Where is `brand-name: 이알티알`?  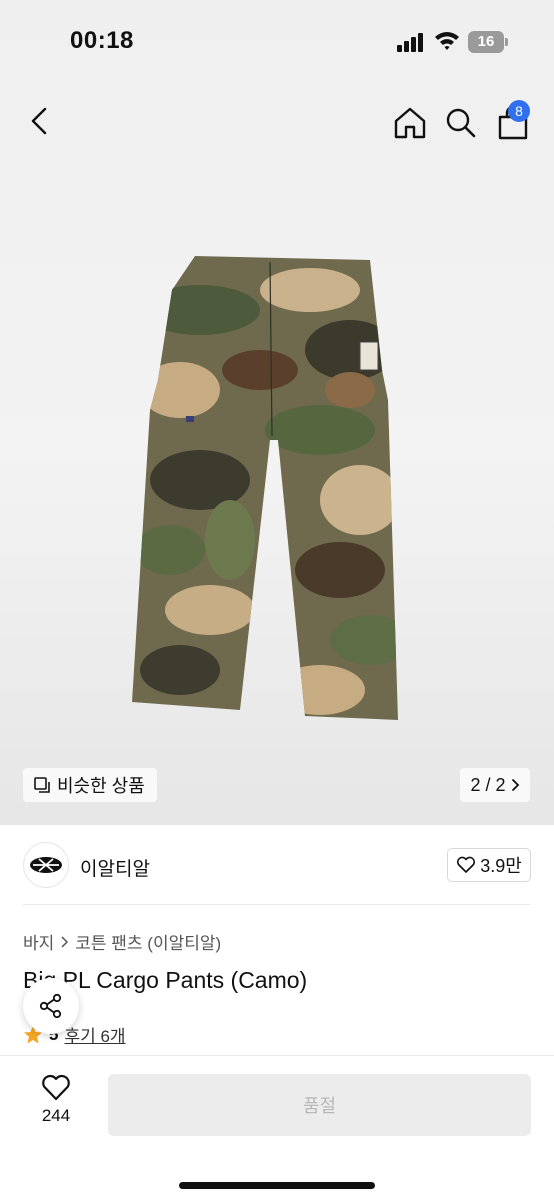 brand-name: 이알티알 is located at coordinates (115, 867).